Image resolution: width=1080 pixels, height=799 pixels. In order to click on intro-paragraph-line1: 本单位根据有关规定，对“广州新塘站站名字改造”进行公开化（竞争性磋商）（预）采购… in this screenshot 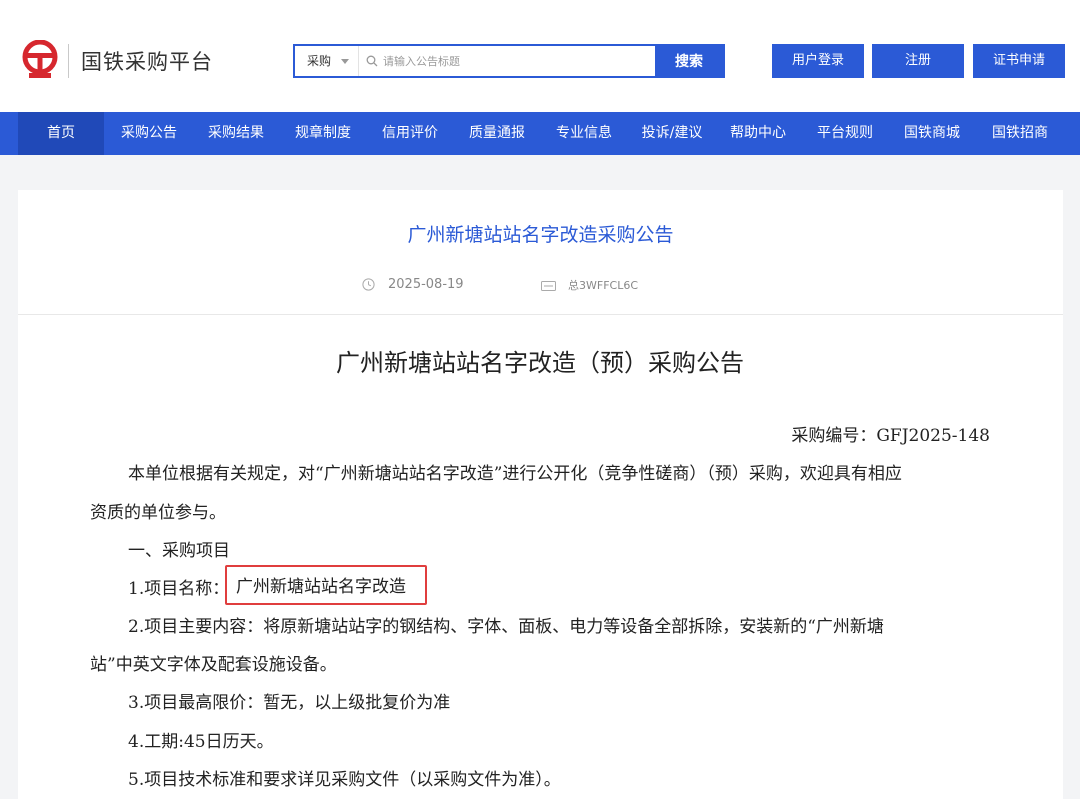, I will do `click(515, 474)`.